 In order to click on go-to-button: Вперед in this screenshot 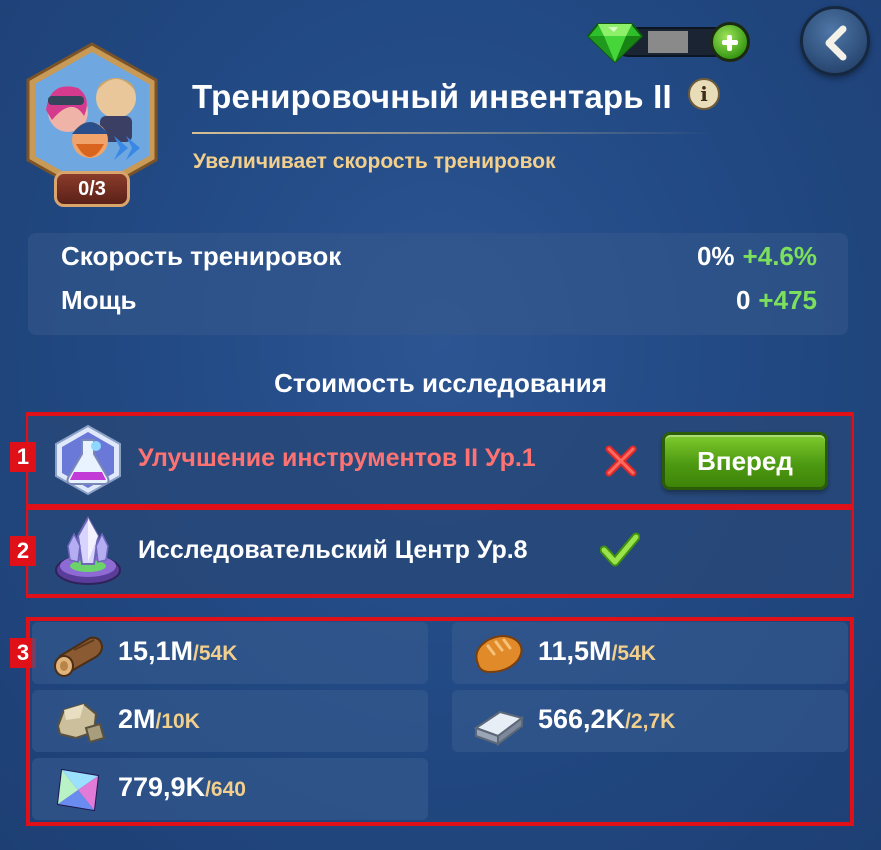, I will do `click(745, 461)`.